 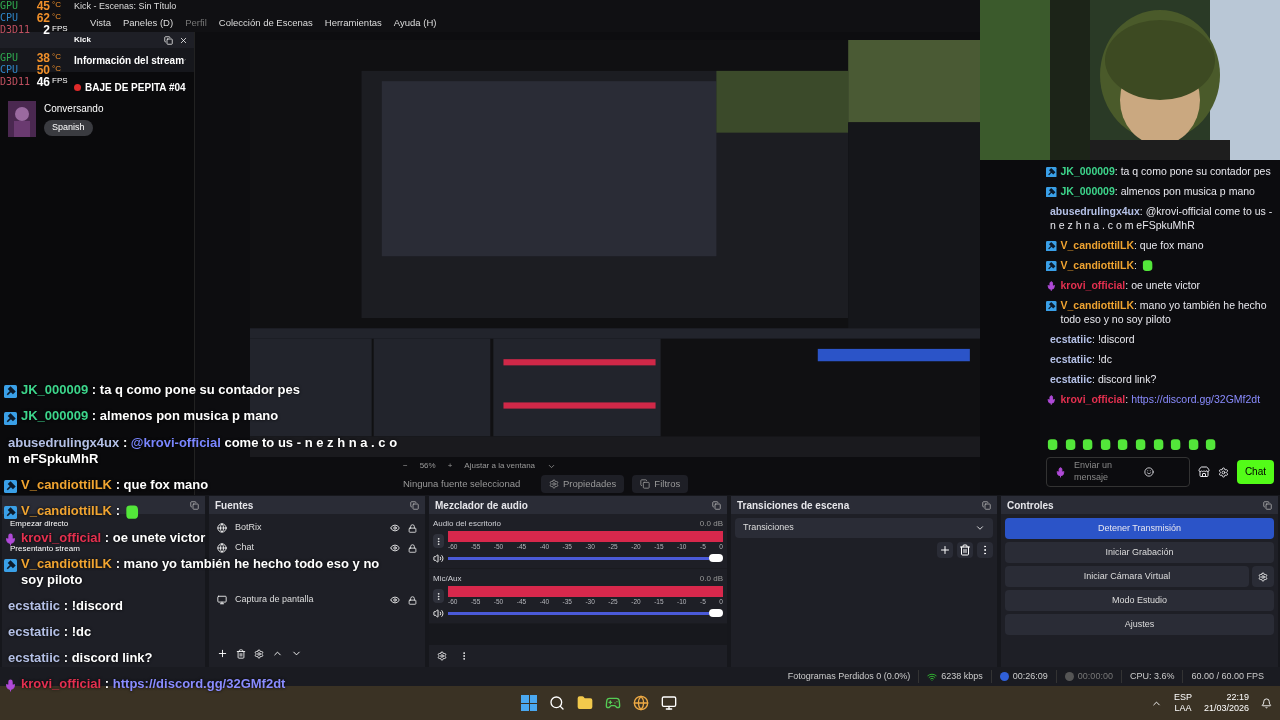 I want to click on chat-message: ecstatiic: discord link?, so click(x=1103, y=379).